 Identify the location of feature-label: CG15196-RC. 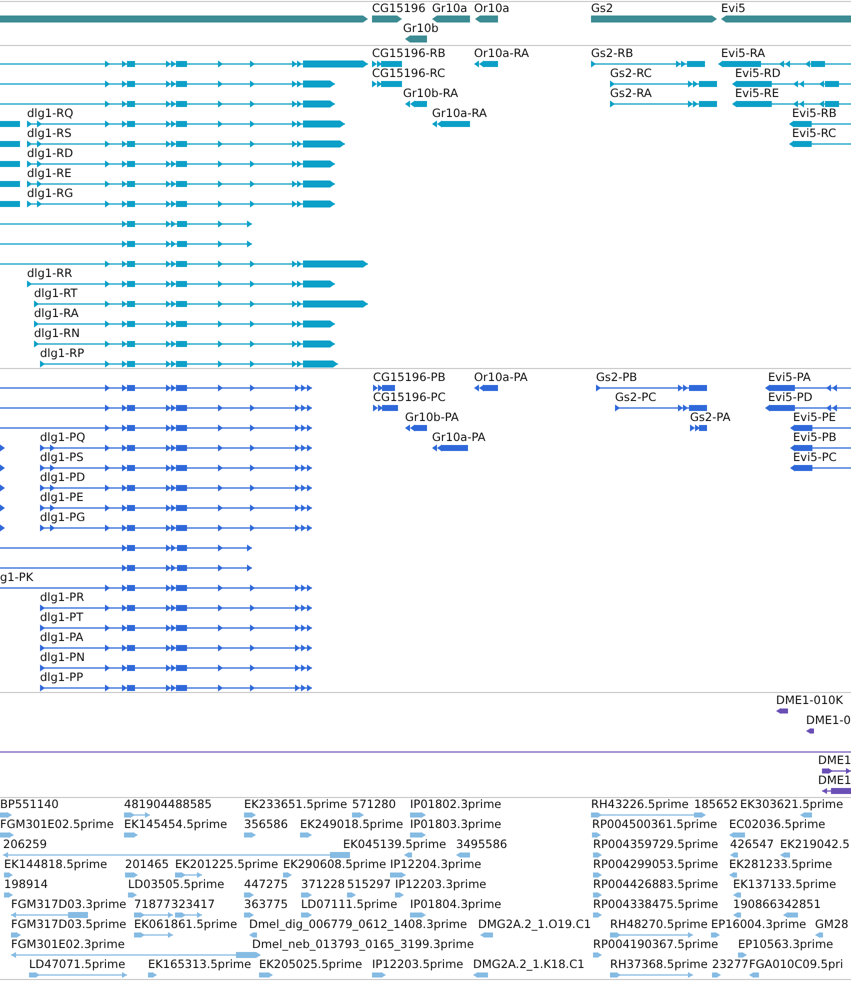
(409, 73).